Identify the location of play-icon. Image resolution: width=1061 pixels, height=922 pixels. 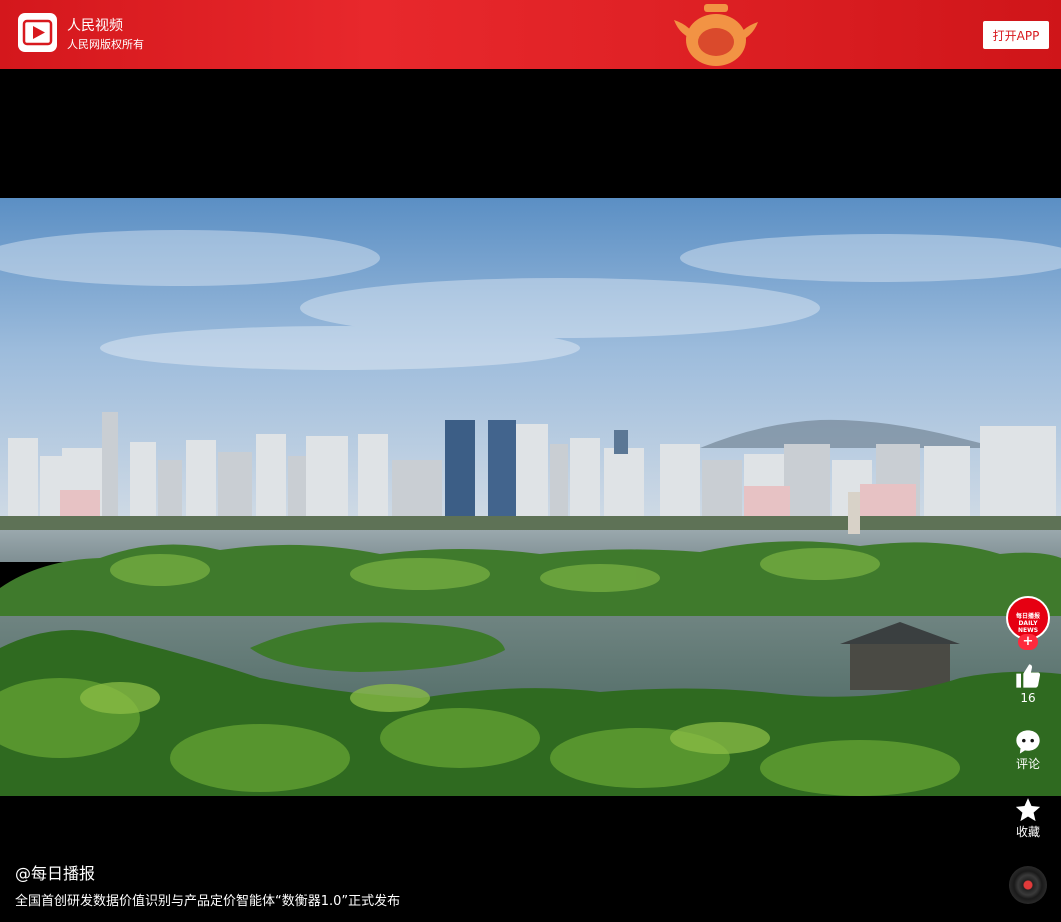
(37, 32).